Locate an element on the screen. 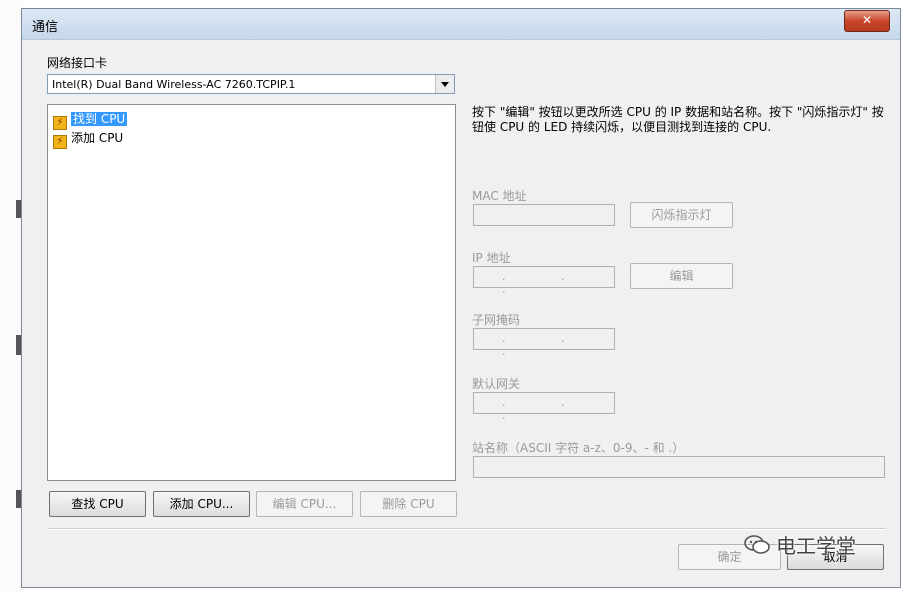  mac-address-field is located at coordinates (544, 215).